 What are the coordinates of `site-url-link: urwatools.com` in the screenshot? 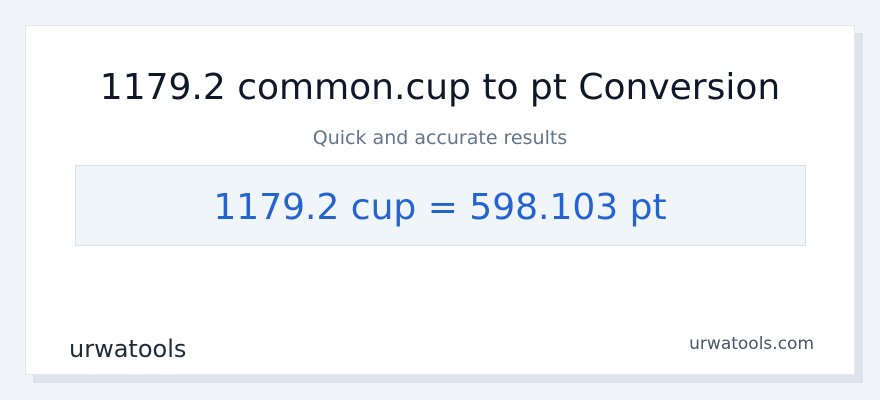 It's located at (751, 344).